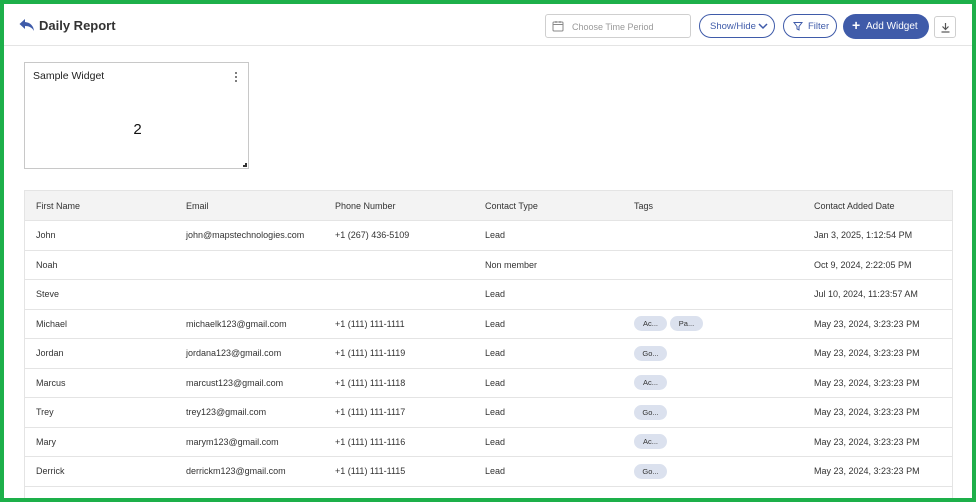  Describe the element at coordinates (226, 412) in the screenshot. I see `email-cell: trey123@gmail.com` at that location.